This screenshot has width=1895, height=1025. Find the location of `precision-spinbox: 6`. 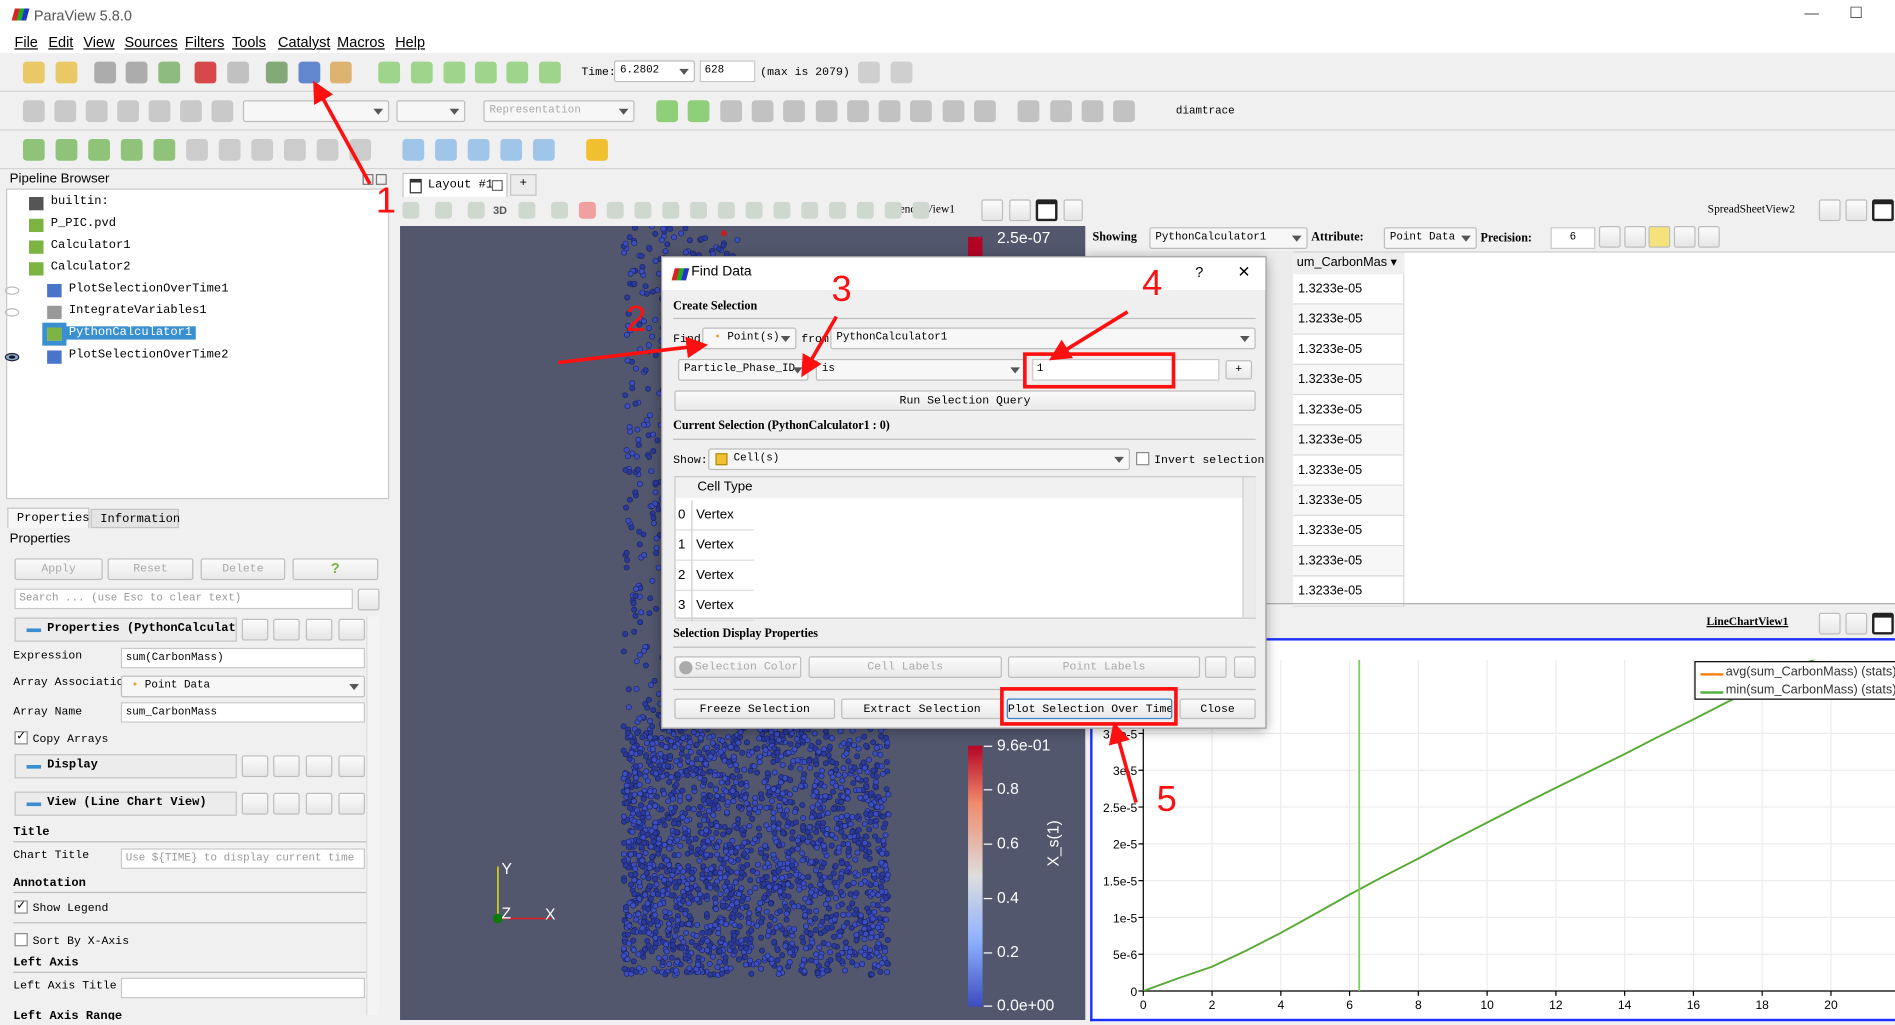

precision-spinbox: 6 is located at coordinates (1573, 238).